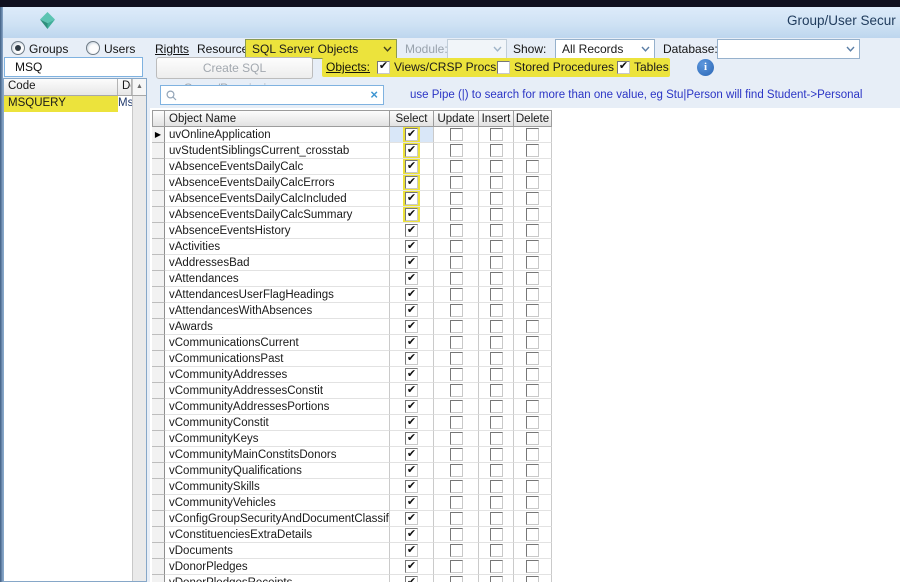  Describe the element at coordinates (277, 359) in the screenshot. I see `object-name-cell: vCommunicationsPast` at that location.